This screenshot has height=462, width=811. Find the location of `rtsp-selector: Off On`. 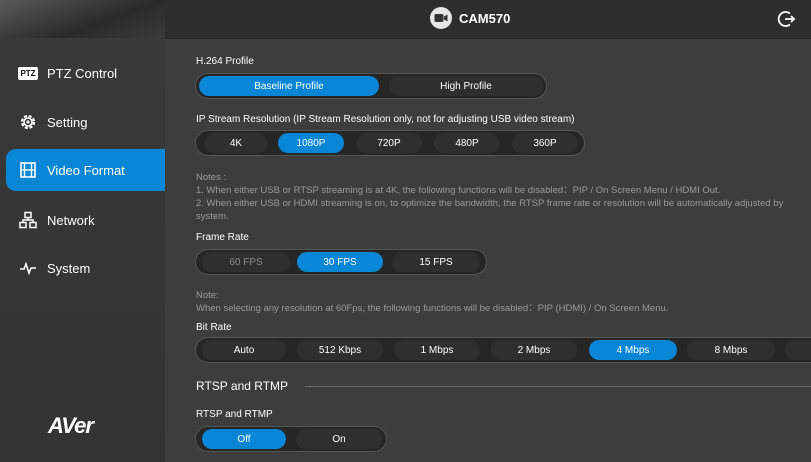

rtsp-selector: Off On is located at coordinates (291, 439).